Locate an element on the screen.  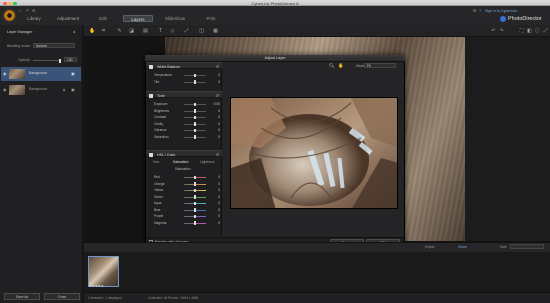
zoom-tool-icon: 🔍︎ is located at coordinates (332, 65).